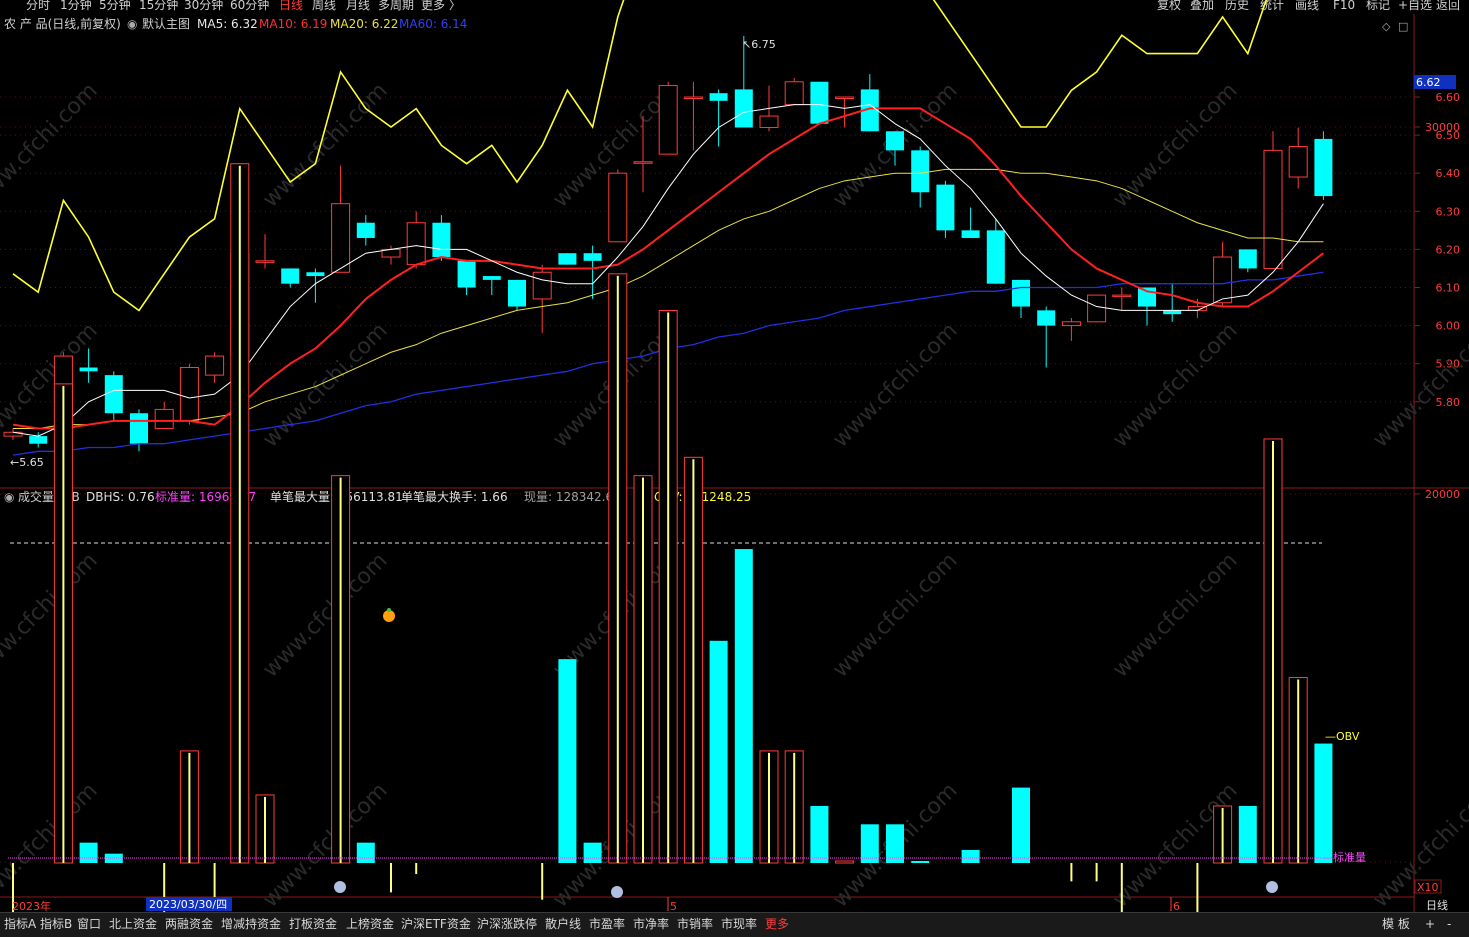 This screenshot has height=937, width=1469. I want to click on diamond-icon: ◇, so click(1386, 26).